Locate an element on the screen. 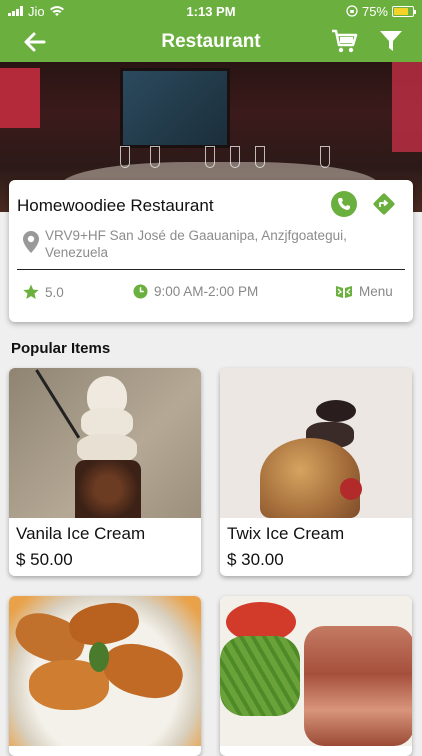  item-name: Vanila Ice Cream is located at coordinates (81, 533).